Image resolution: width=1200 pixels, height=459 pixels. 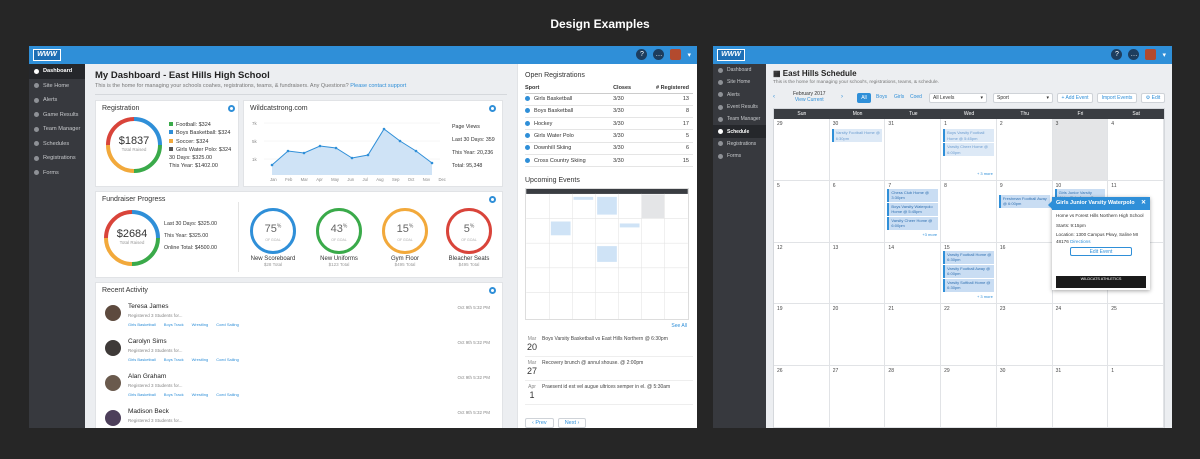 What do you see at coordinates (802, 211) in the screenshot?
I see `day-cell: 5` at bounding box center [802, 211].